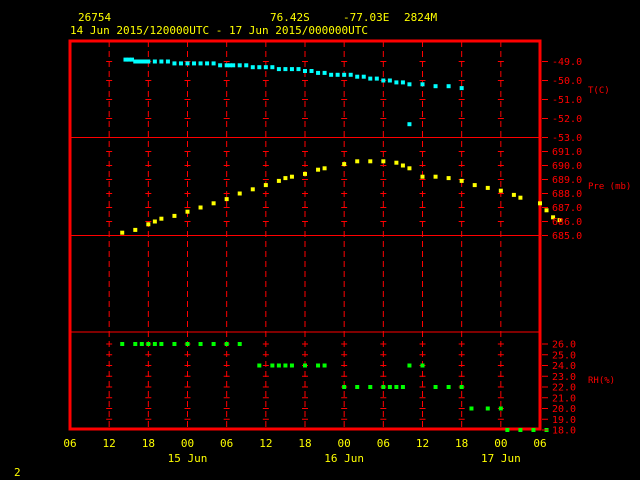 The image size is (640, 480). I want to click on y-tick-label: 25.0, so click(564, 355).